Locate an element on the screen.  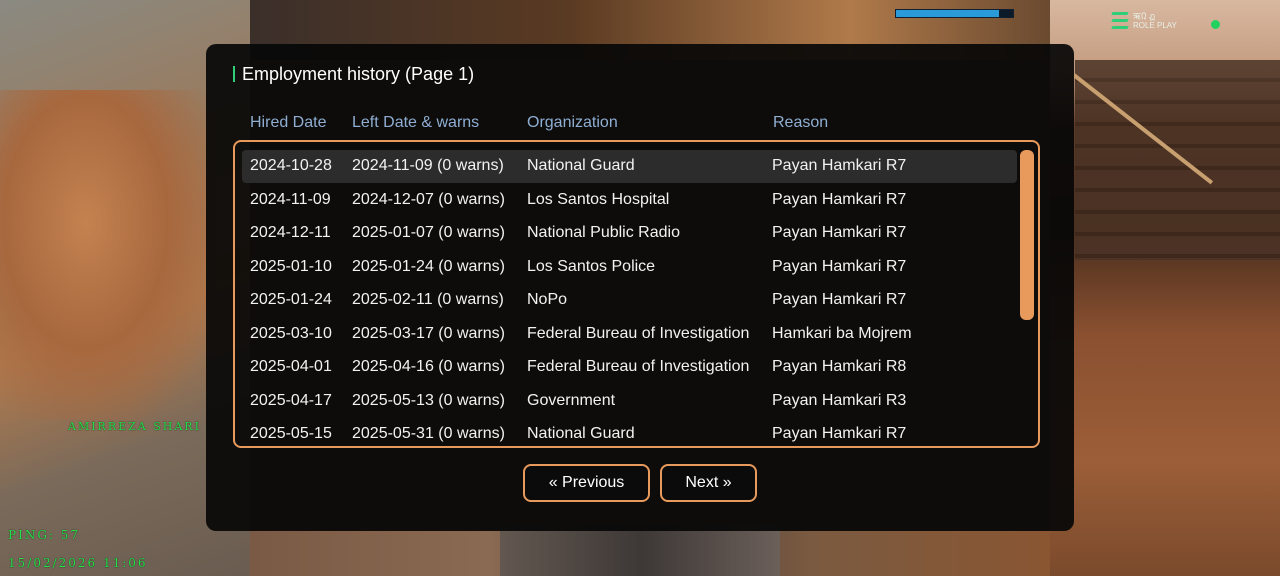
cell-hired-date: 2024-11-09 is located at coordinates (290, 199).